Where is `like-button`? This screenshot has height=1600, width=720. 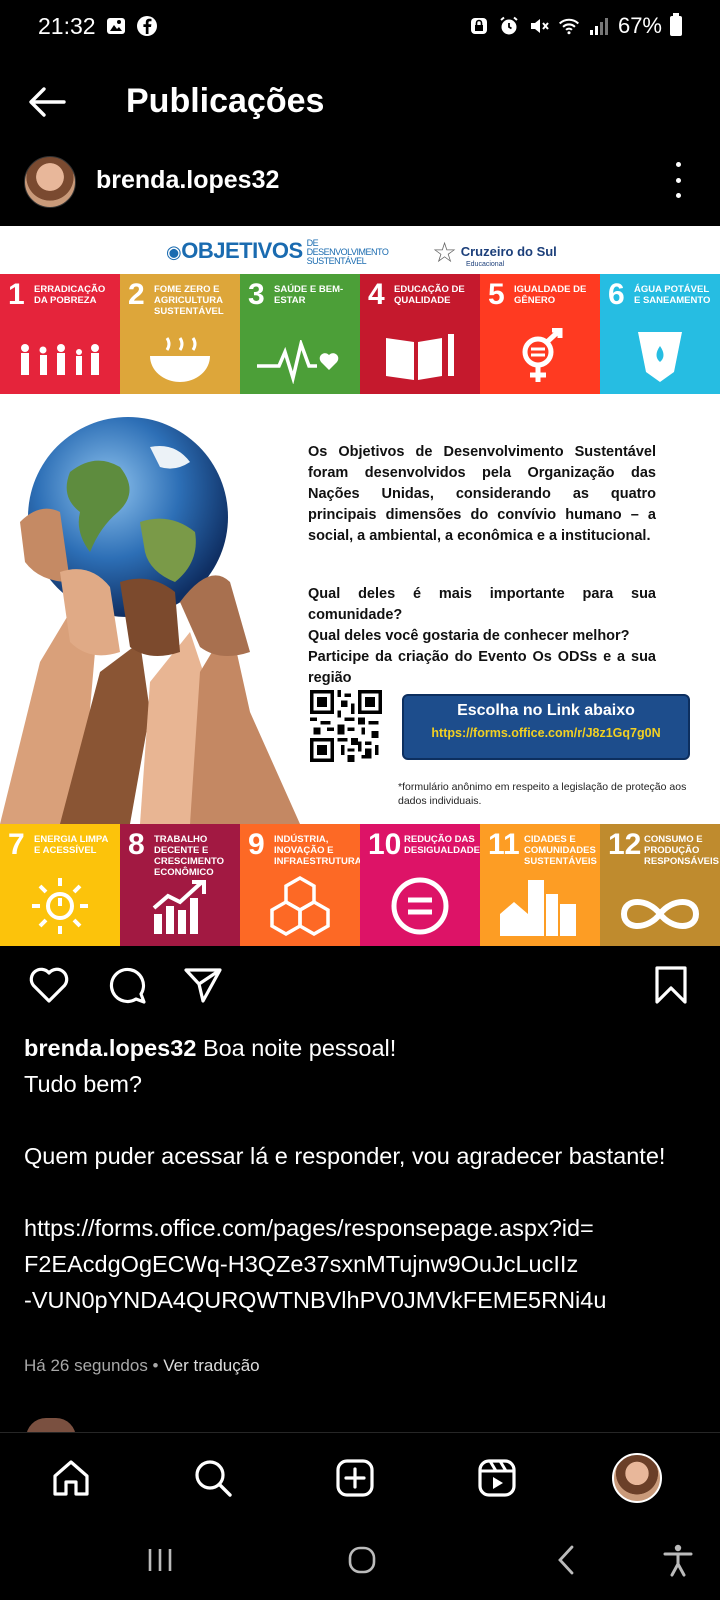 like-button is located at coordinates (49, 985).